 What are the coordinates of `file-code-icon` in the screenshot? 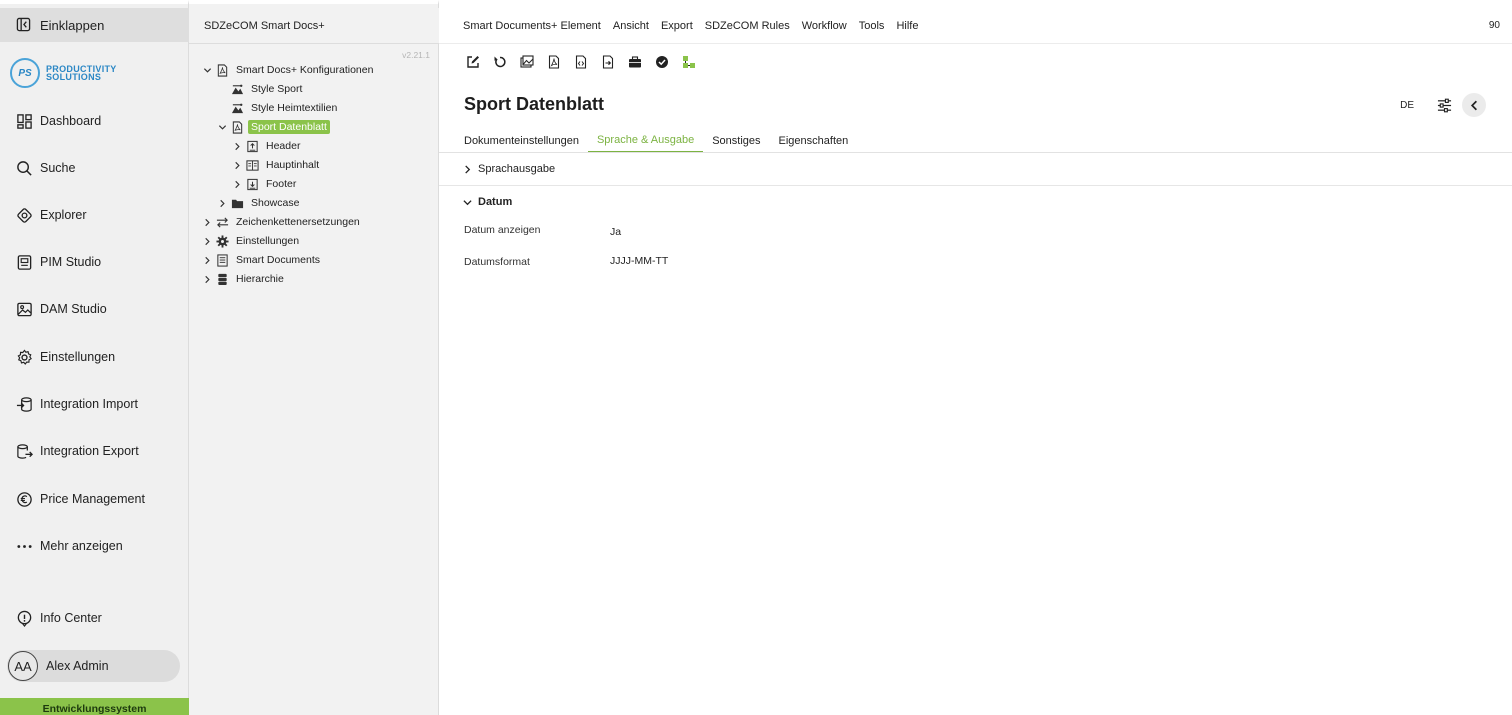 It's located at (581, 62).